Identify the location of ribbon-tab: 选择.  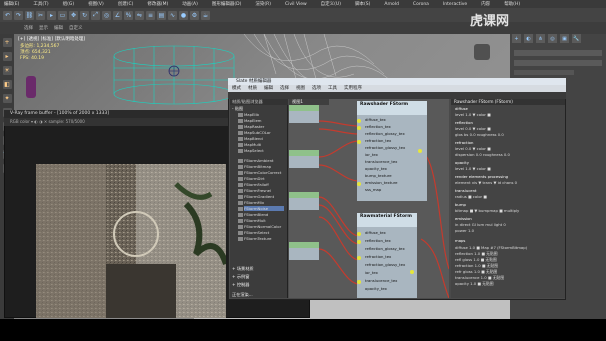
(28, 28).